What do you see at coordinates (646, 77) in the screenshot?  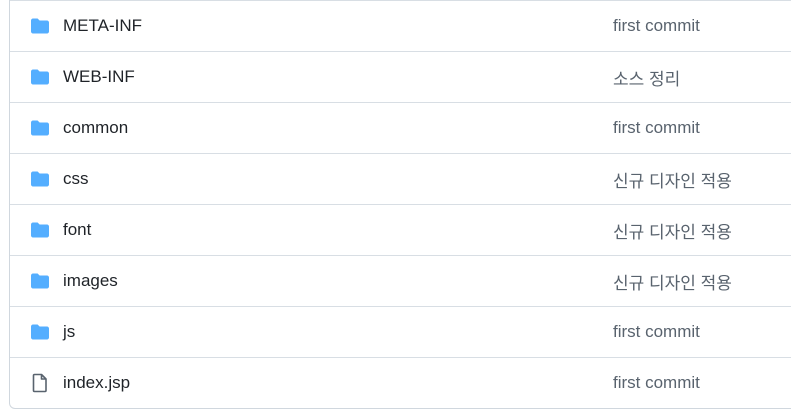 I see `commit-message-link: 소스 정리` at bounding box center [646, 77].